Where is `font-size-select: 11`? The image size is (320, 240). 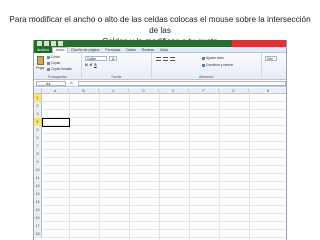
font-size-select: 11 is located at coordinates (113, 58).